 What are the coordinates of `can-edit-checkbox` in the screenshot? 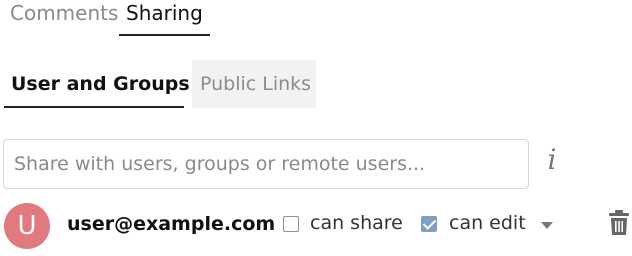 It's located at (429, 224).